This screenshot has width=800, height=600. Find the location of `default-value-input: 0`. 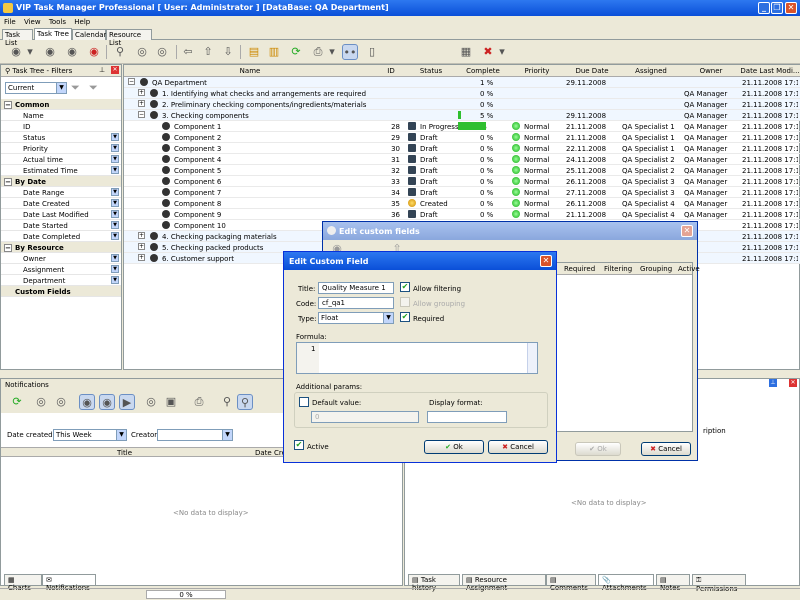

default-value-input: 0 is located at coordinates (365, 417).